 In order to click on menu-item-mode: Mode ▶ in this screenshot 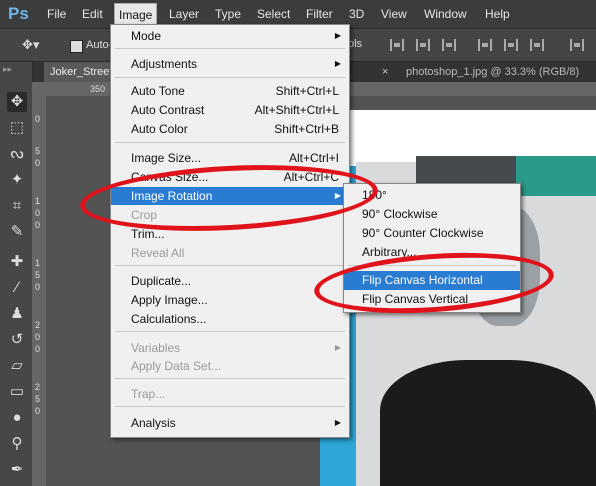, I will do `click(230, 36)`.